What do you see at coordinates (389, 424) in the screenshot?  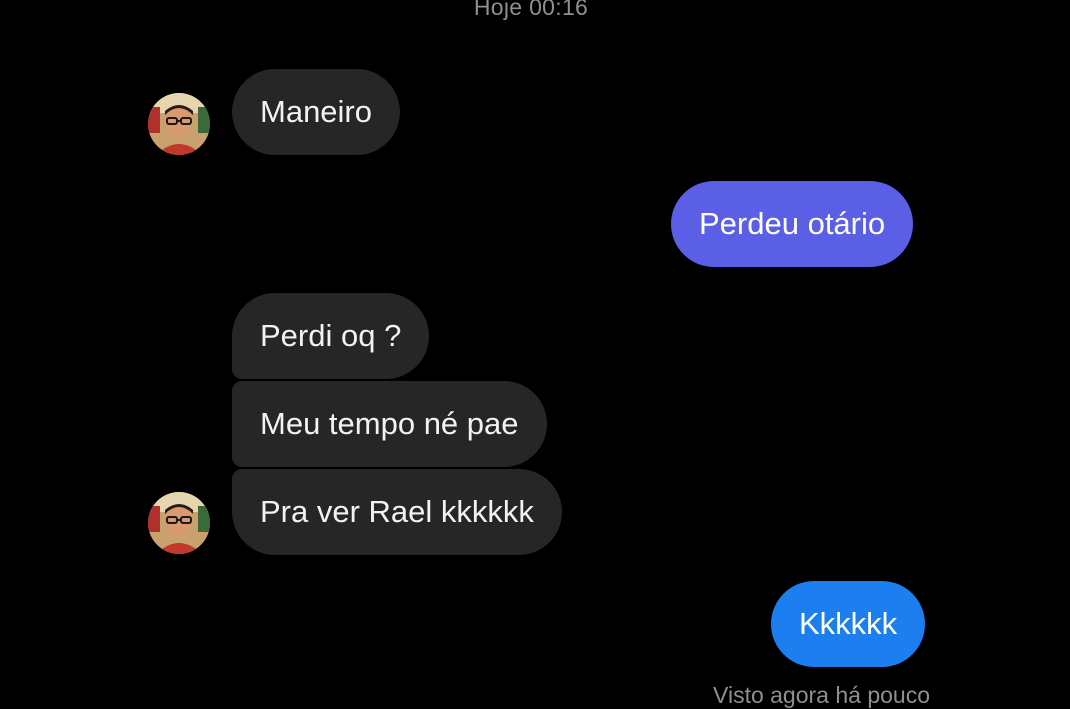 I see `message-bubble-incoming: Meu tempo né pae` at bounding box center [389, 424].